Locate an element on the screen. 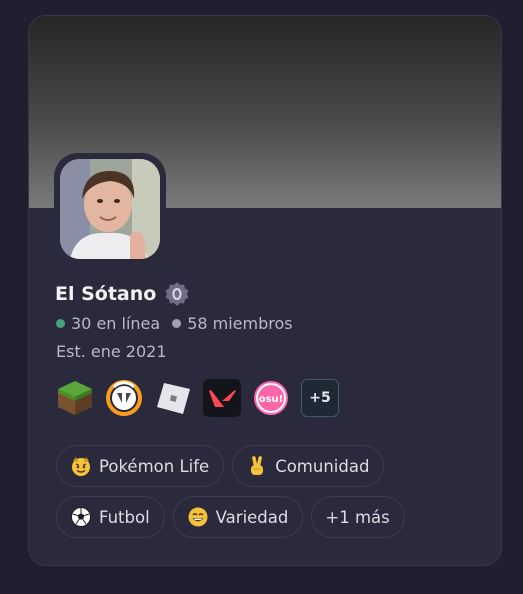  established-date: Est. ene 2021 is located at coordinates (111, 351).